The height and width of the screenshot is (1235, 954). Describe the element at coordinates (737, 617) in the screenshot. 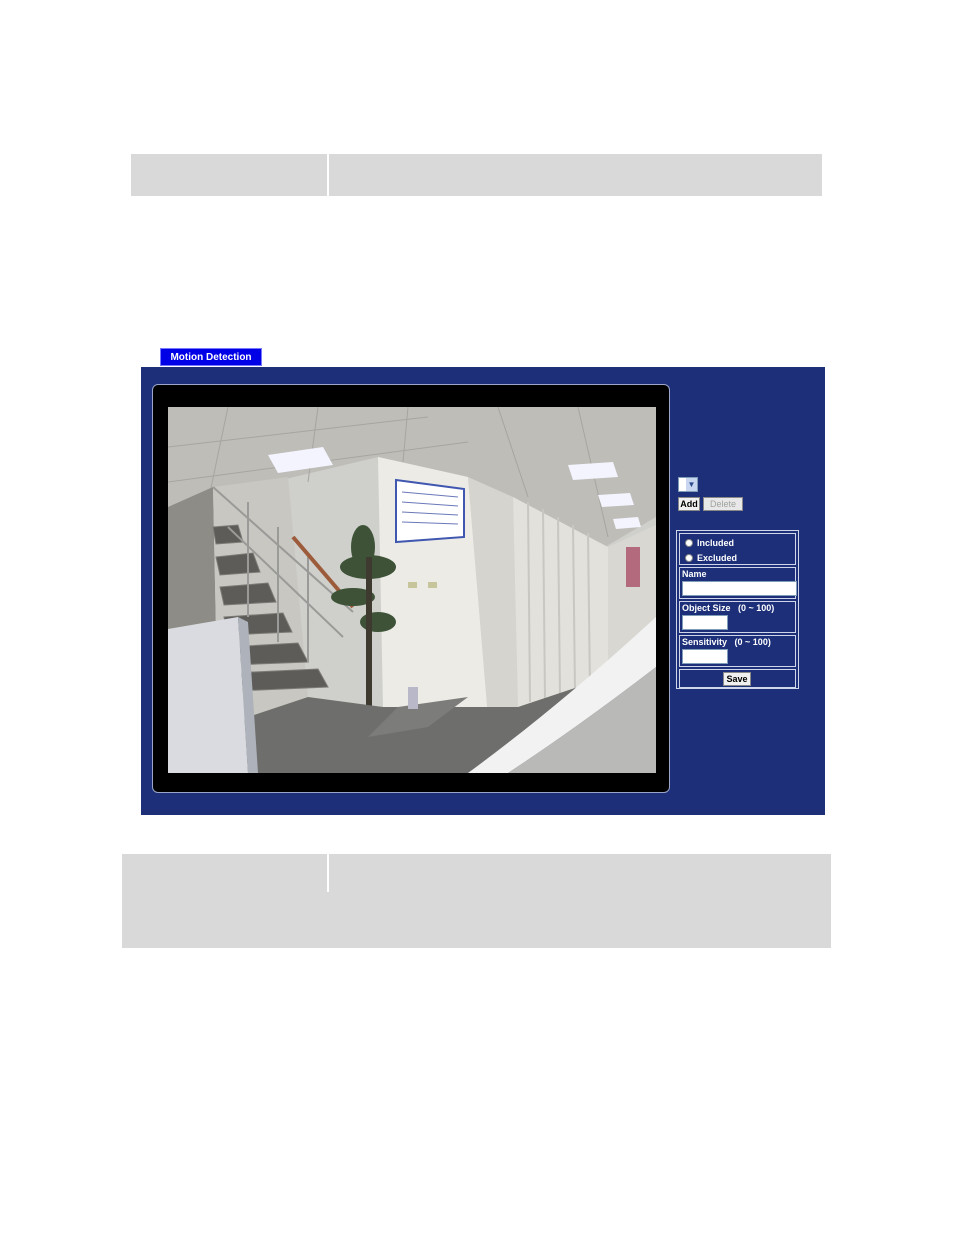

I see `object-size-cell: Object Size (0 ~ 100)` at that location.